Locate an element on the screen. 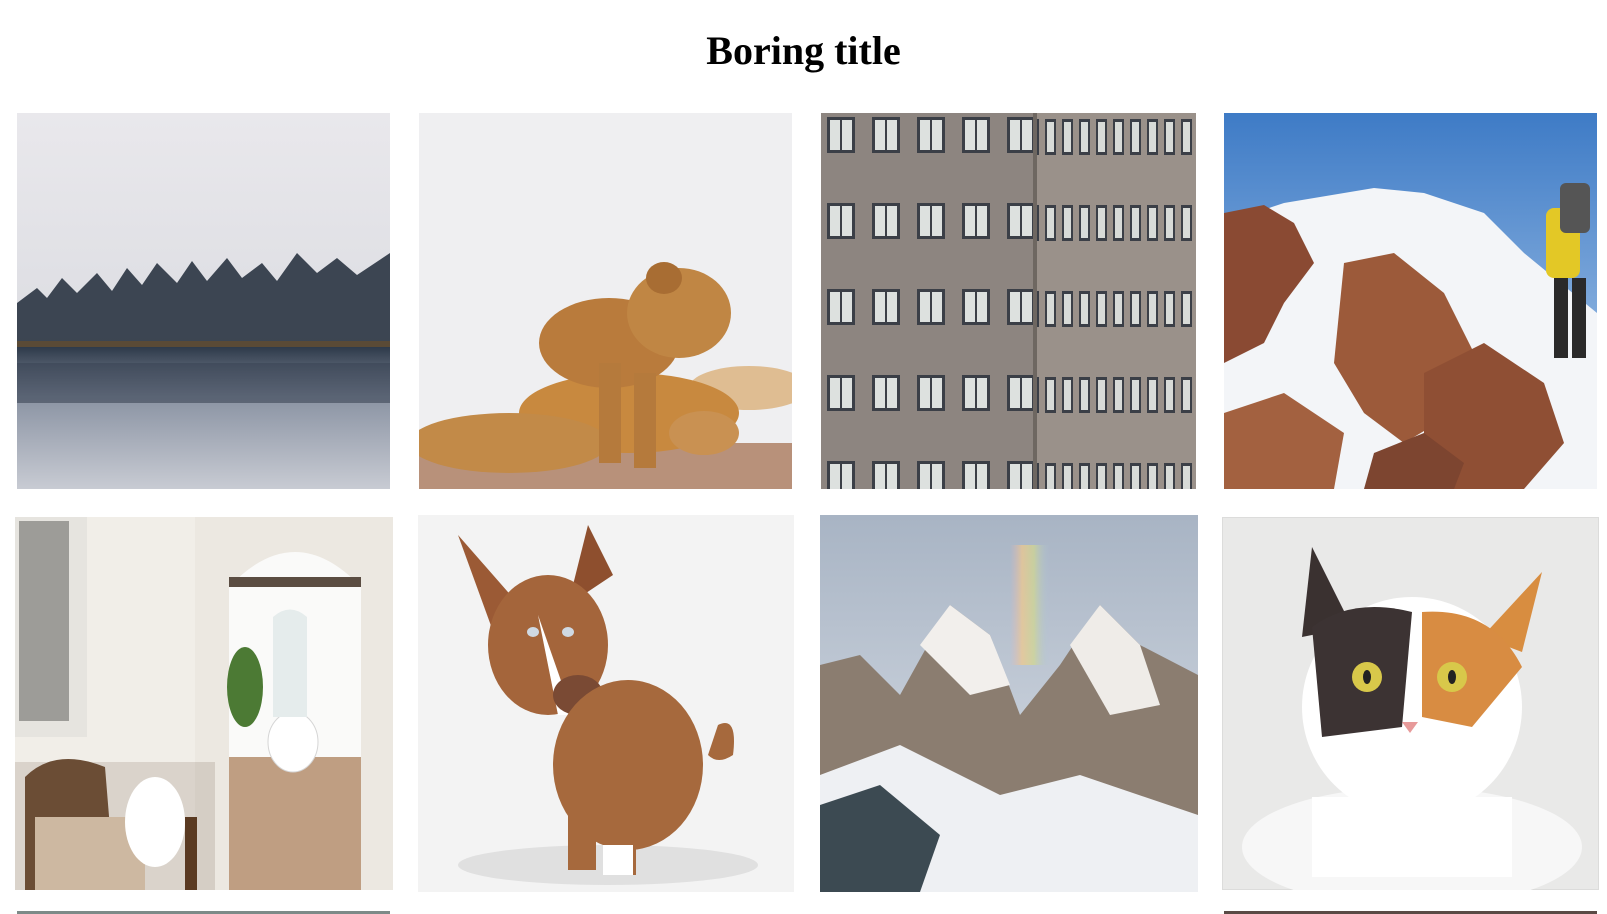  gallery-image-snowy-mountain-climber is located at coordinates (1410, 301).